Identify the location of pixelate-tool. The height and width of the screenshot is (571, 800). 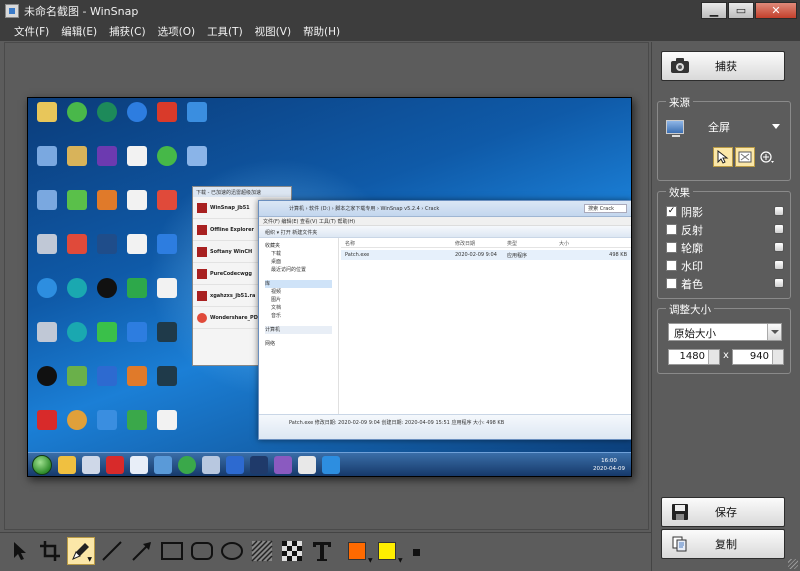
(292, 551).